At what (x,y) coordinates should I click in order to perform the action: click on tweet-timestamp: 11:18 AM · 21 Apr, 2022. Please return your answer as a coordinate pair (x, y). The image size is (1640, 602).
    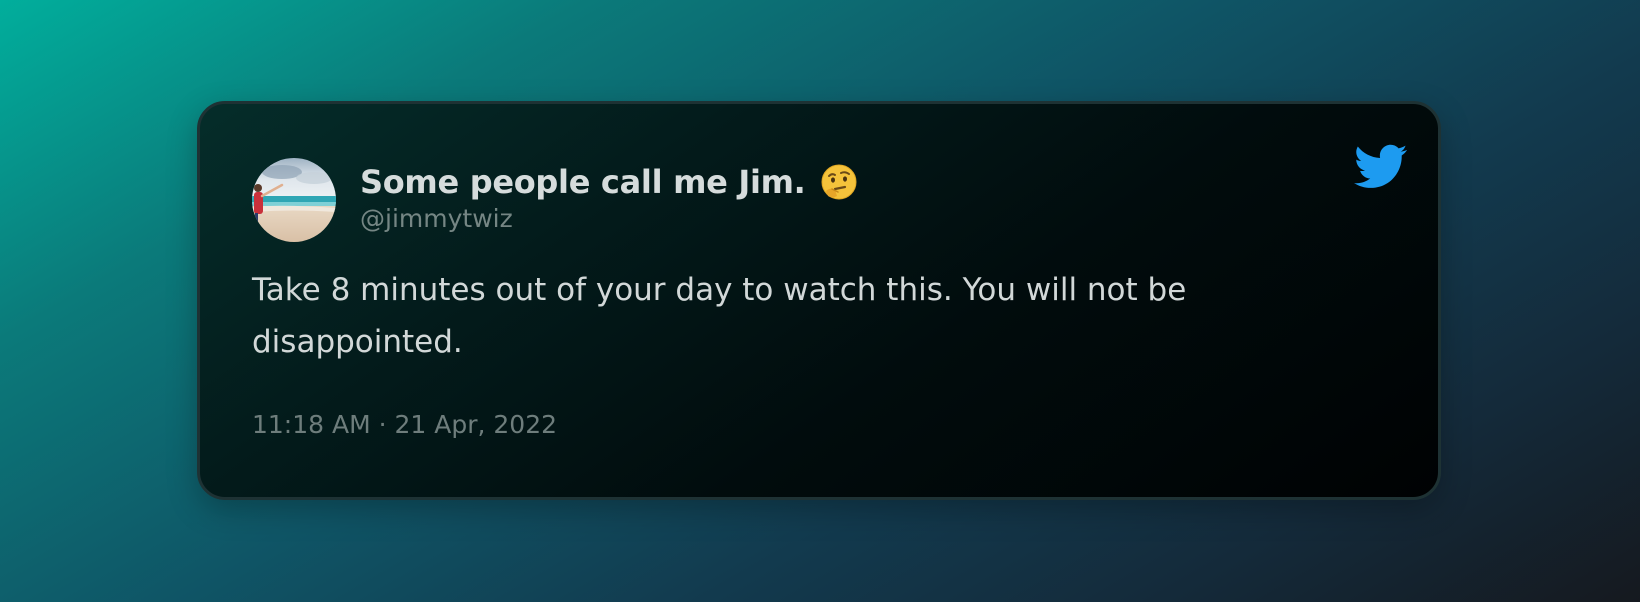
    Looking at the image, I should click on (404, 424).